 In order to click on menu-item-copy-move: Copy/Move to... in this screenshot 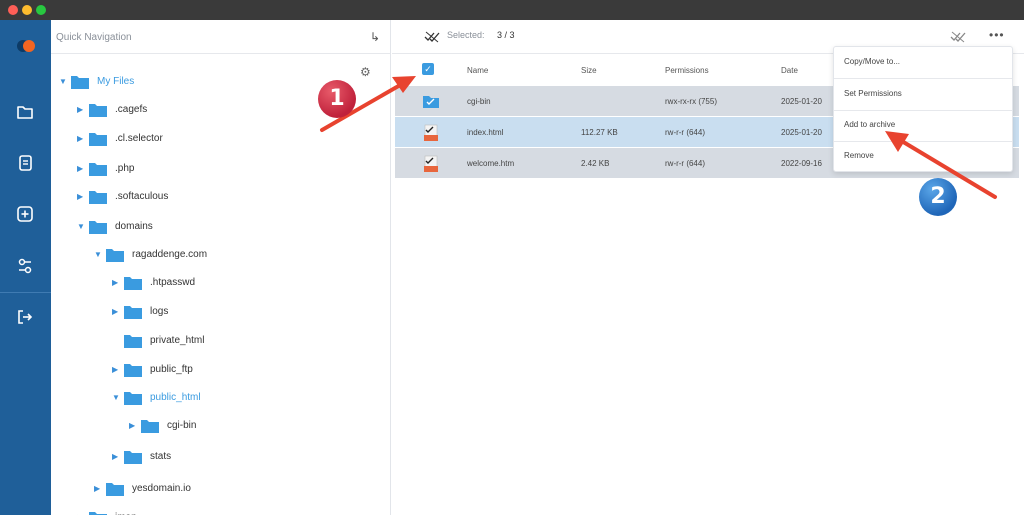, I will do `click(923, 62)`.